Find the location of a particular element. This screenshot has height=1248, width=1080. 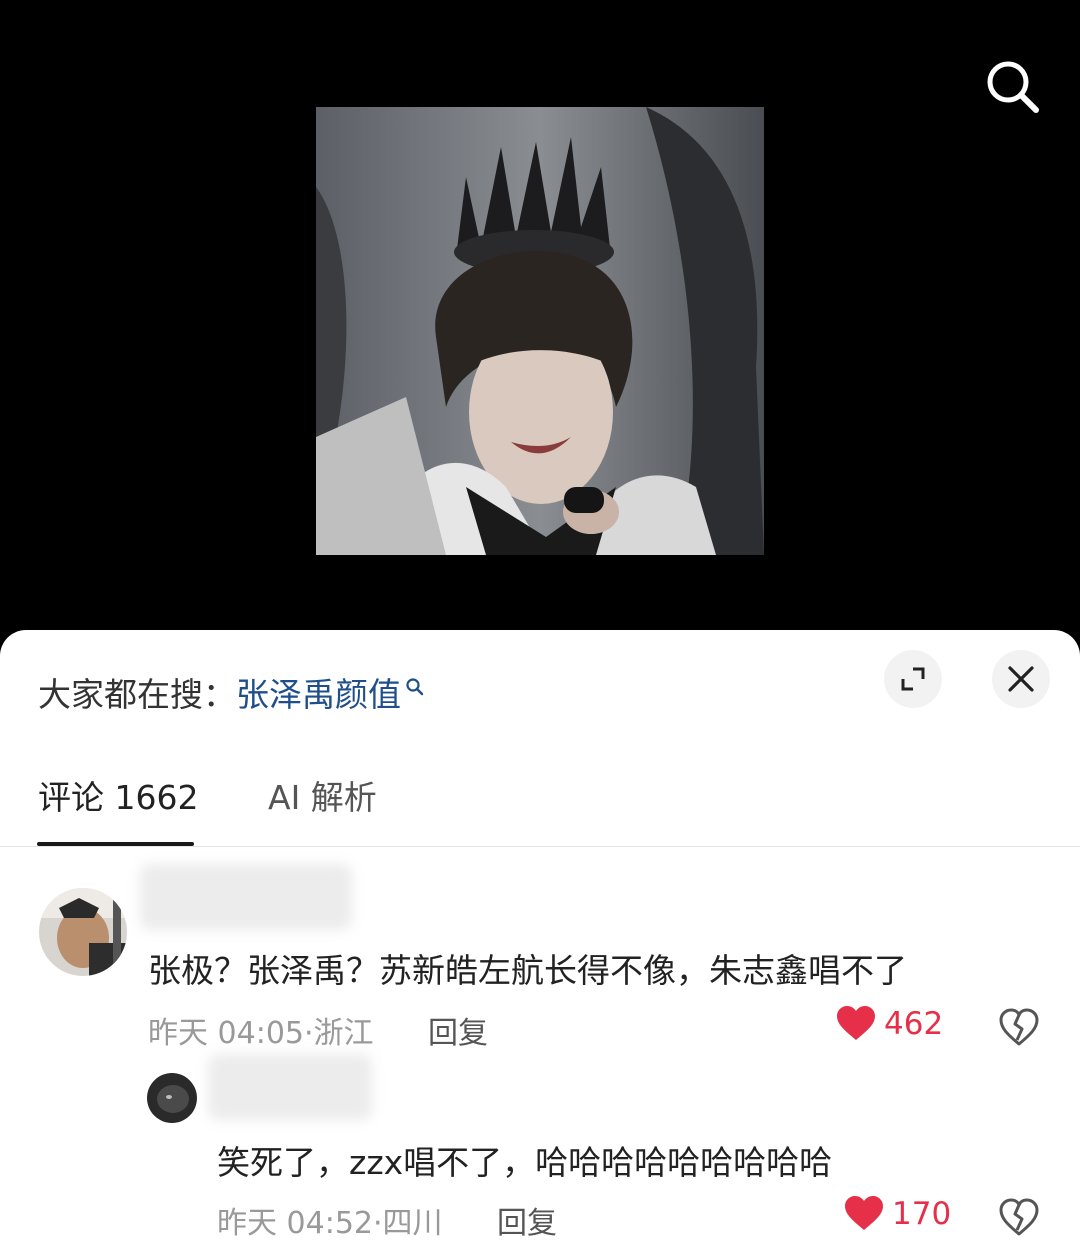

like-count: 170 is located at coordinates (922, 1214).